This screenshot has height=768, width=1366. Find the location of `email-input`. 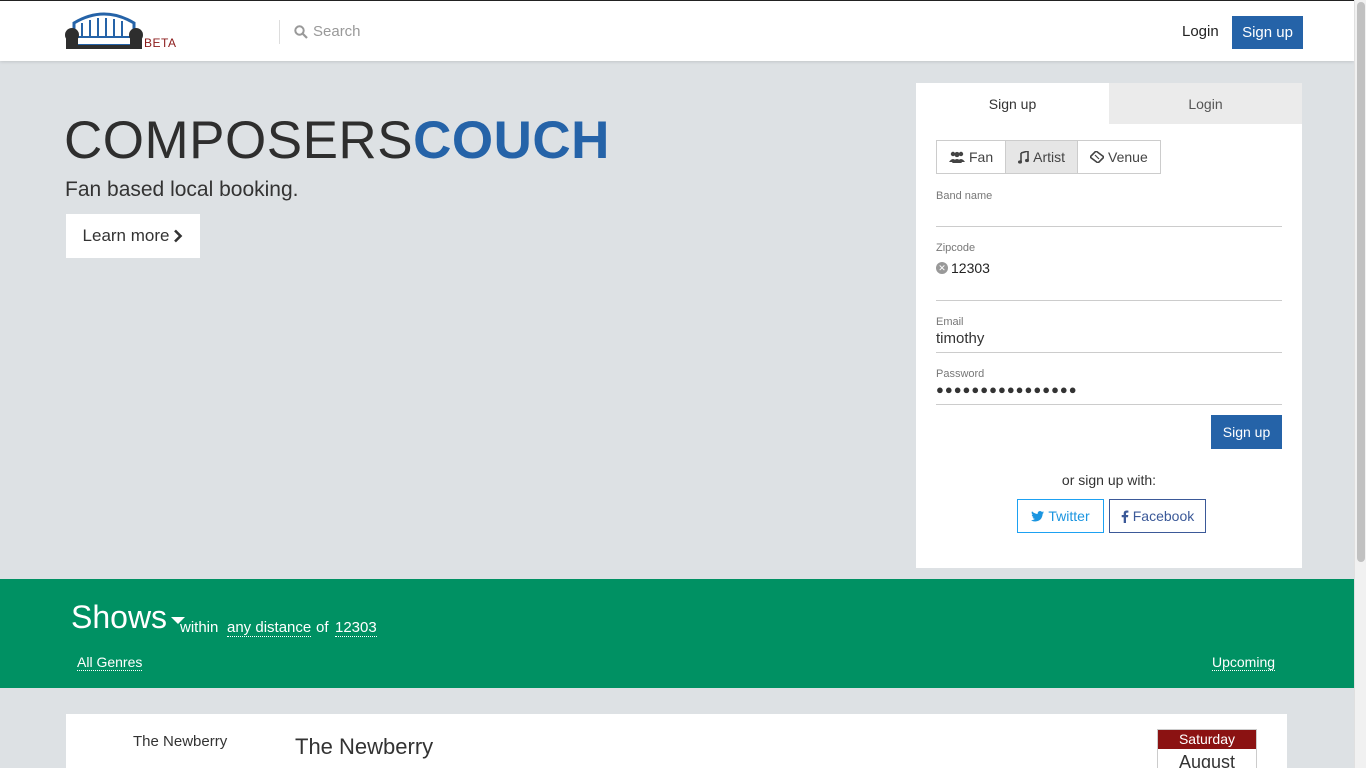

email-input is located at coordinates (1109, 337).